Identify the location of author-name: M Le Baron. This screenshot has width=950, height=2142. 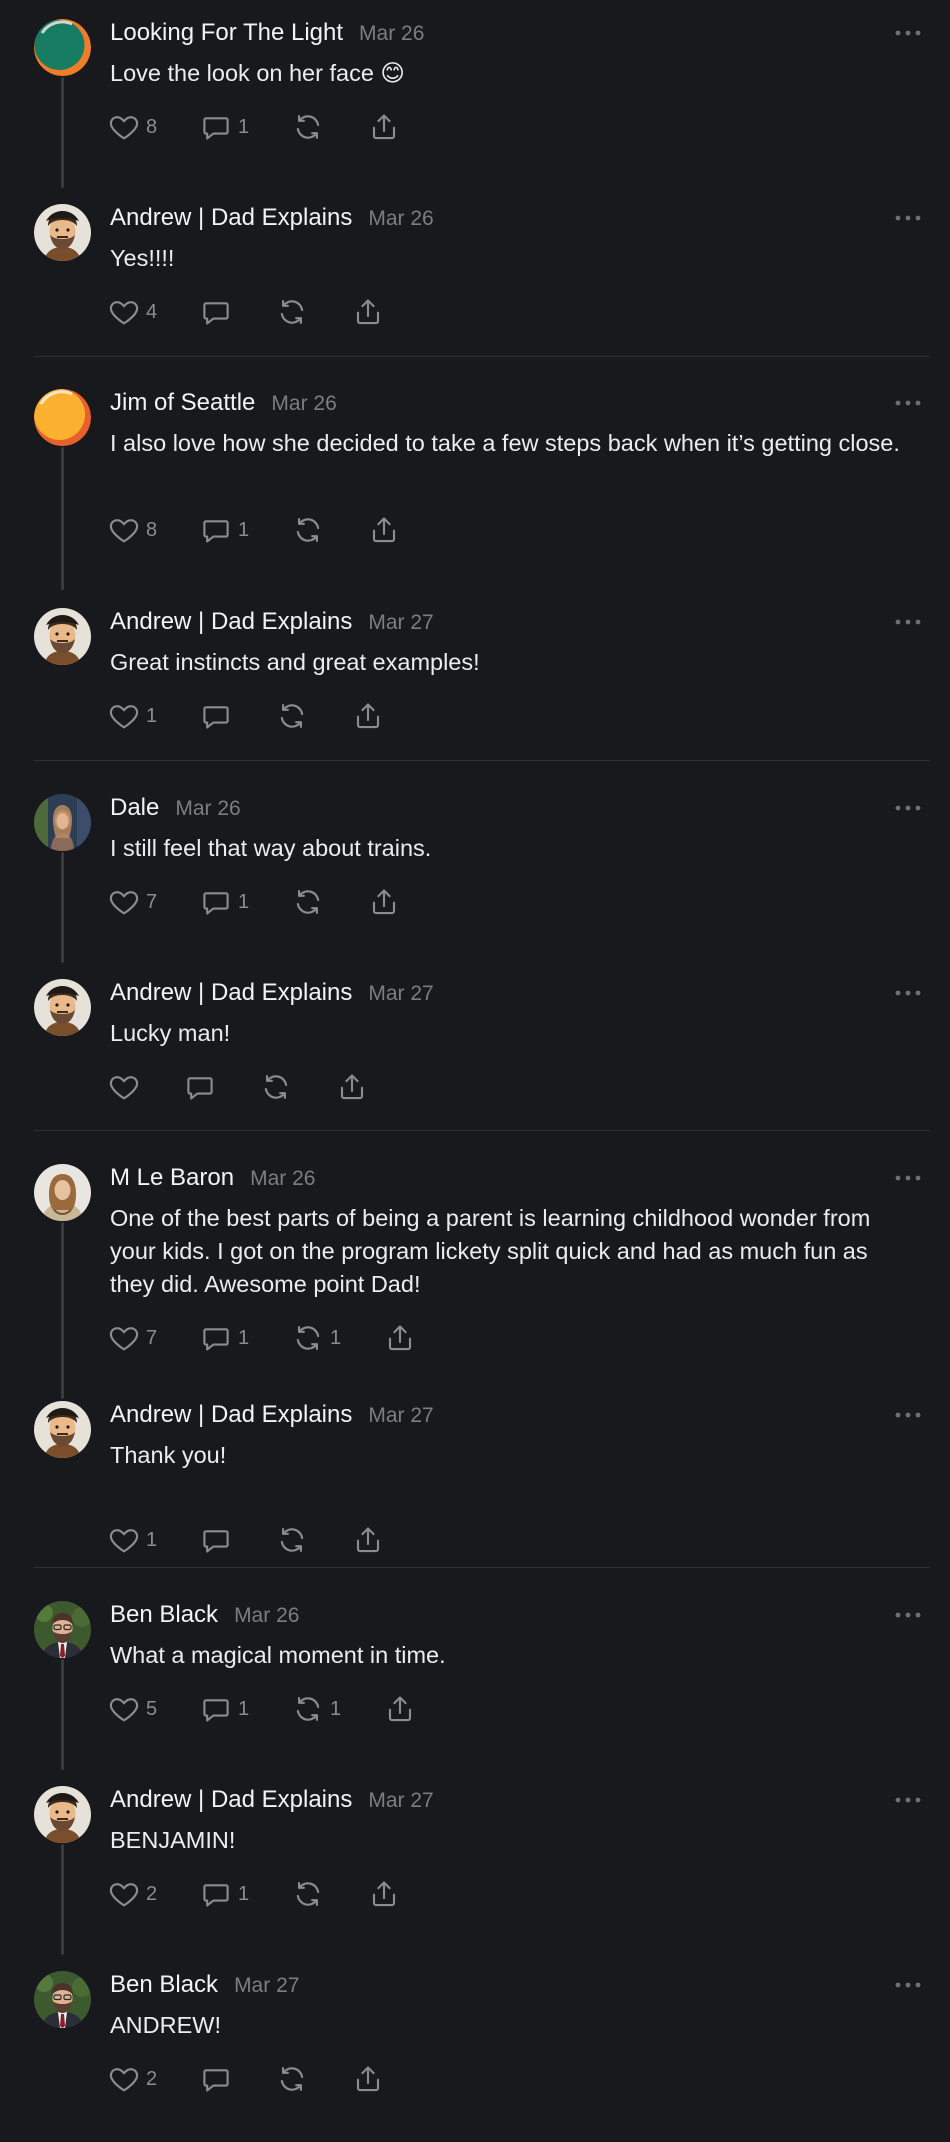
(172, 1178).